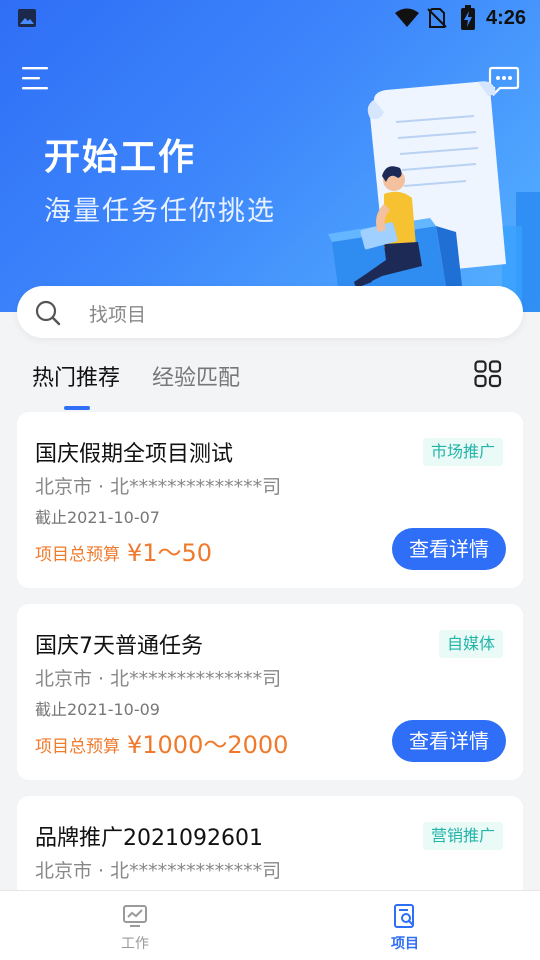 Image resolution: width=540 pixels, height=960 pixels. I want to click on project-deadline: 截止2021-10-07, so click(97, 517).